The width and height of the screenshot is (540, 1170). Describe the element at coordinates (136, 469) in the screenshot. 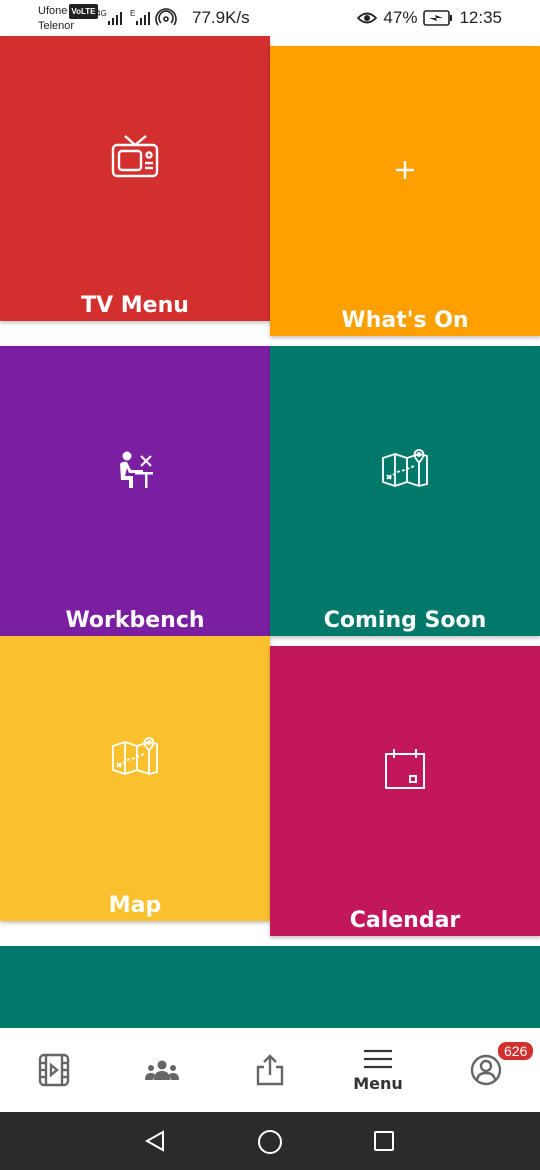

I see `workbench-icon` at that location.